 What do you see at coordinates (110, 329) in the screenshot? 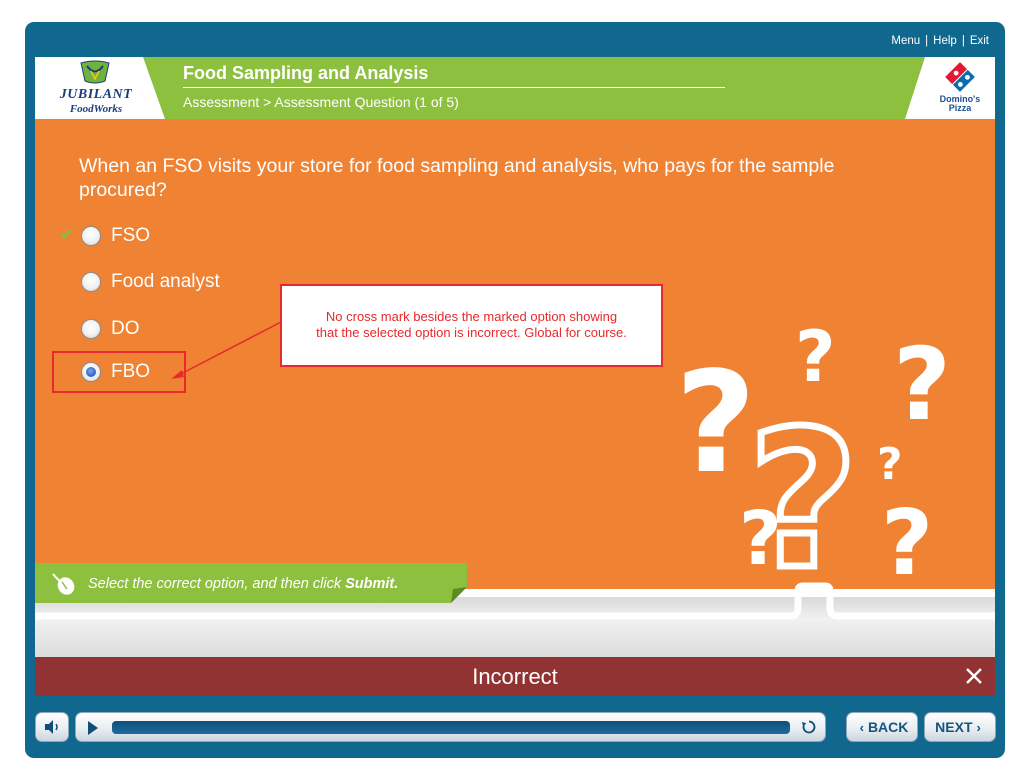
I see `option-do: DO` at bounding box center [110, 329].